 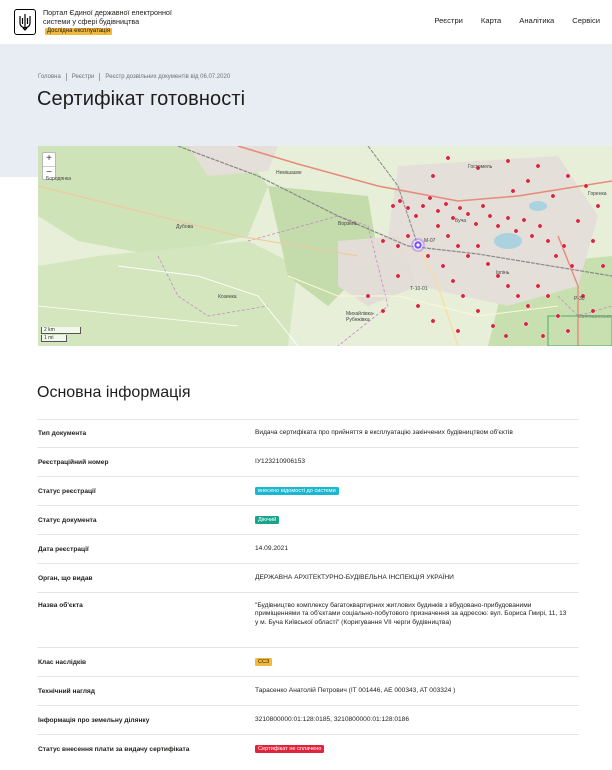 I want to click on row-label: Статус документа, so click(x=67, y=520).